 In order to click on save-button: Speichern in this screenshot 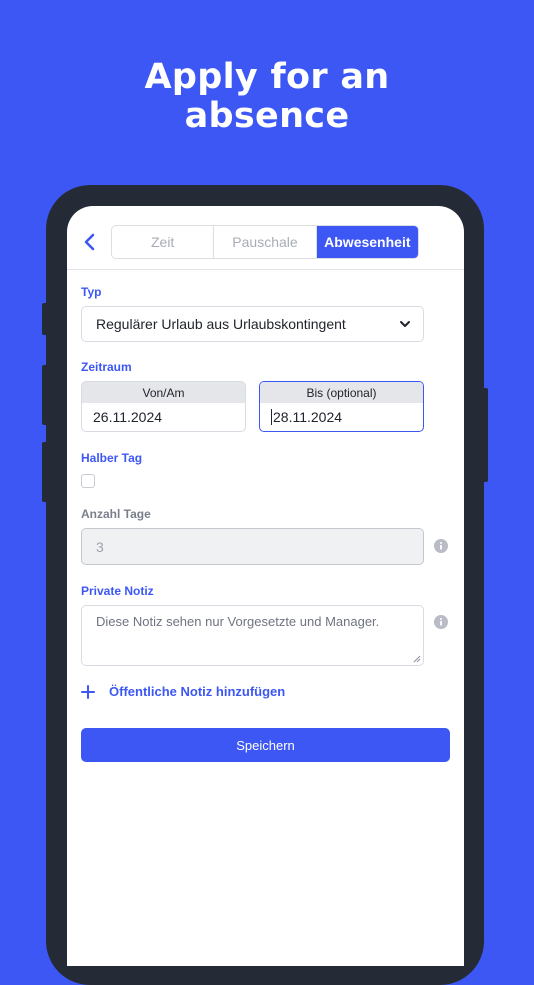, I will do `click(265, 745)`.